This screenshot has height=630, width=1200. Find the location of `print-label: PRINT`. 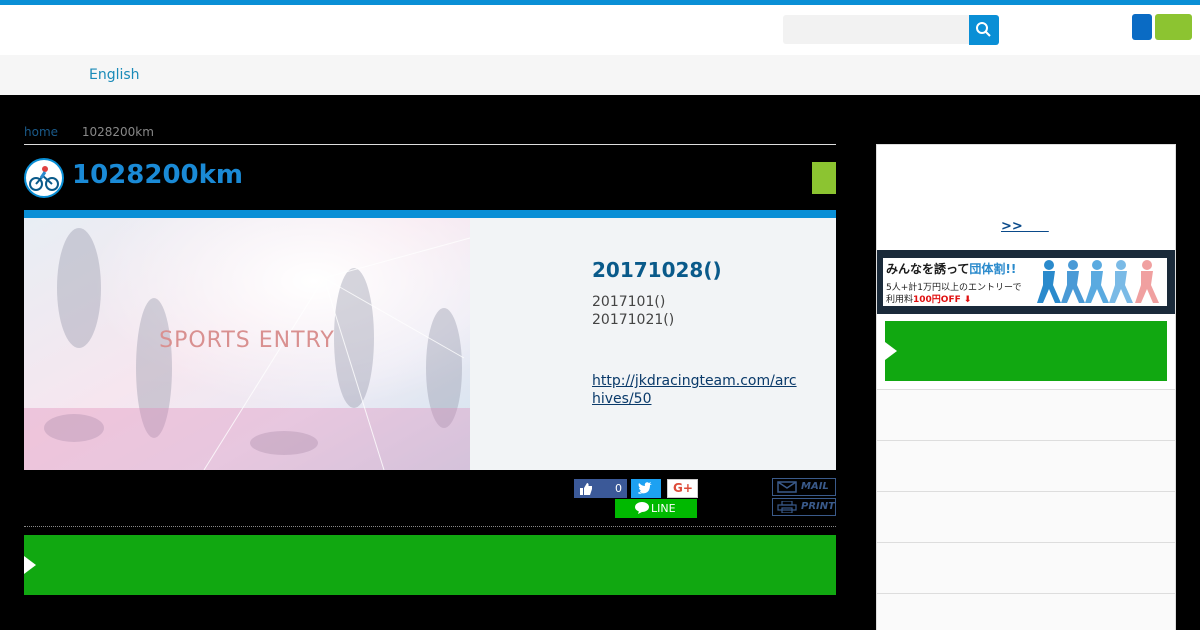

print-label: PRINT is located at coordinates (818, 506).